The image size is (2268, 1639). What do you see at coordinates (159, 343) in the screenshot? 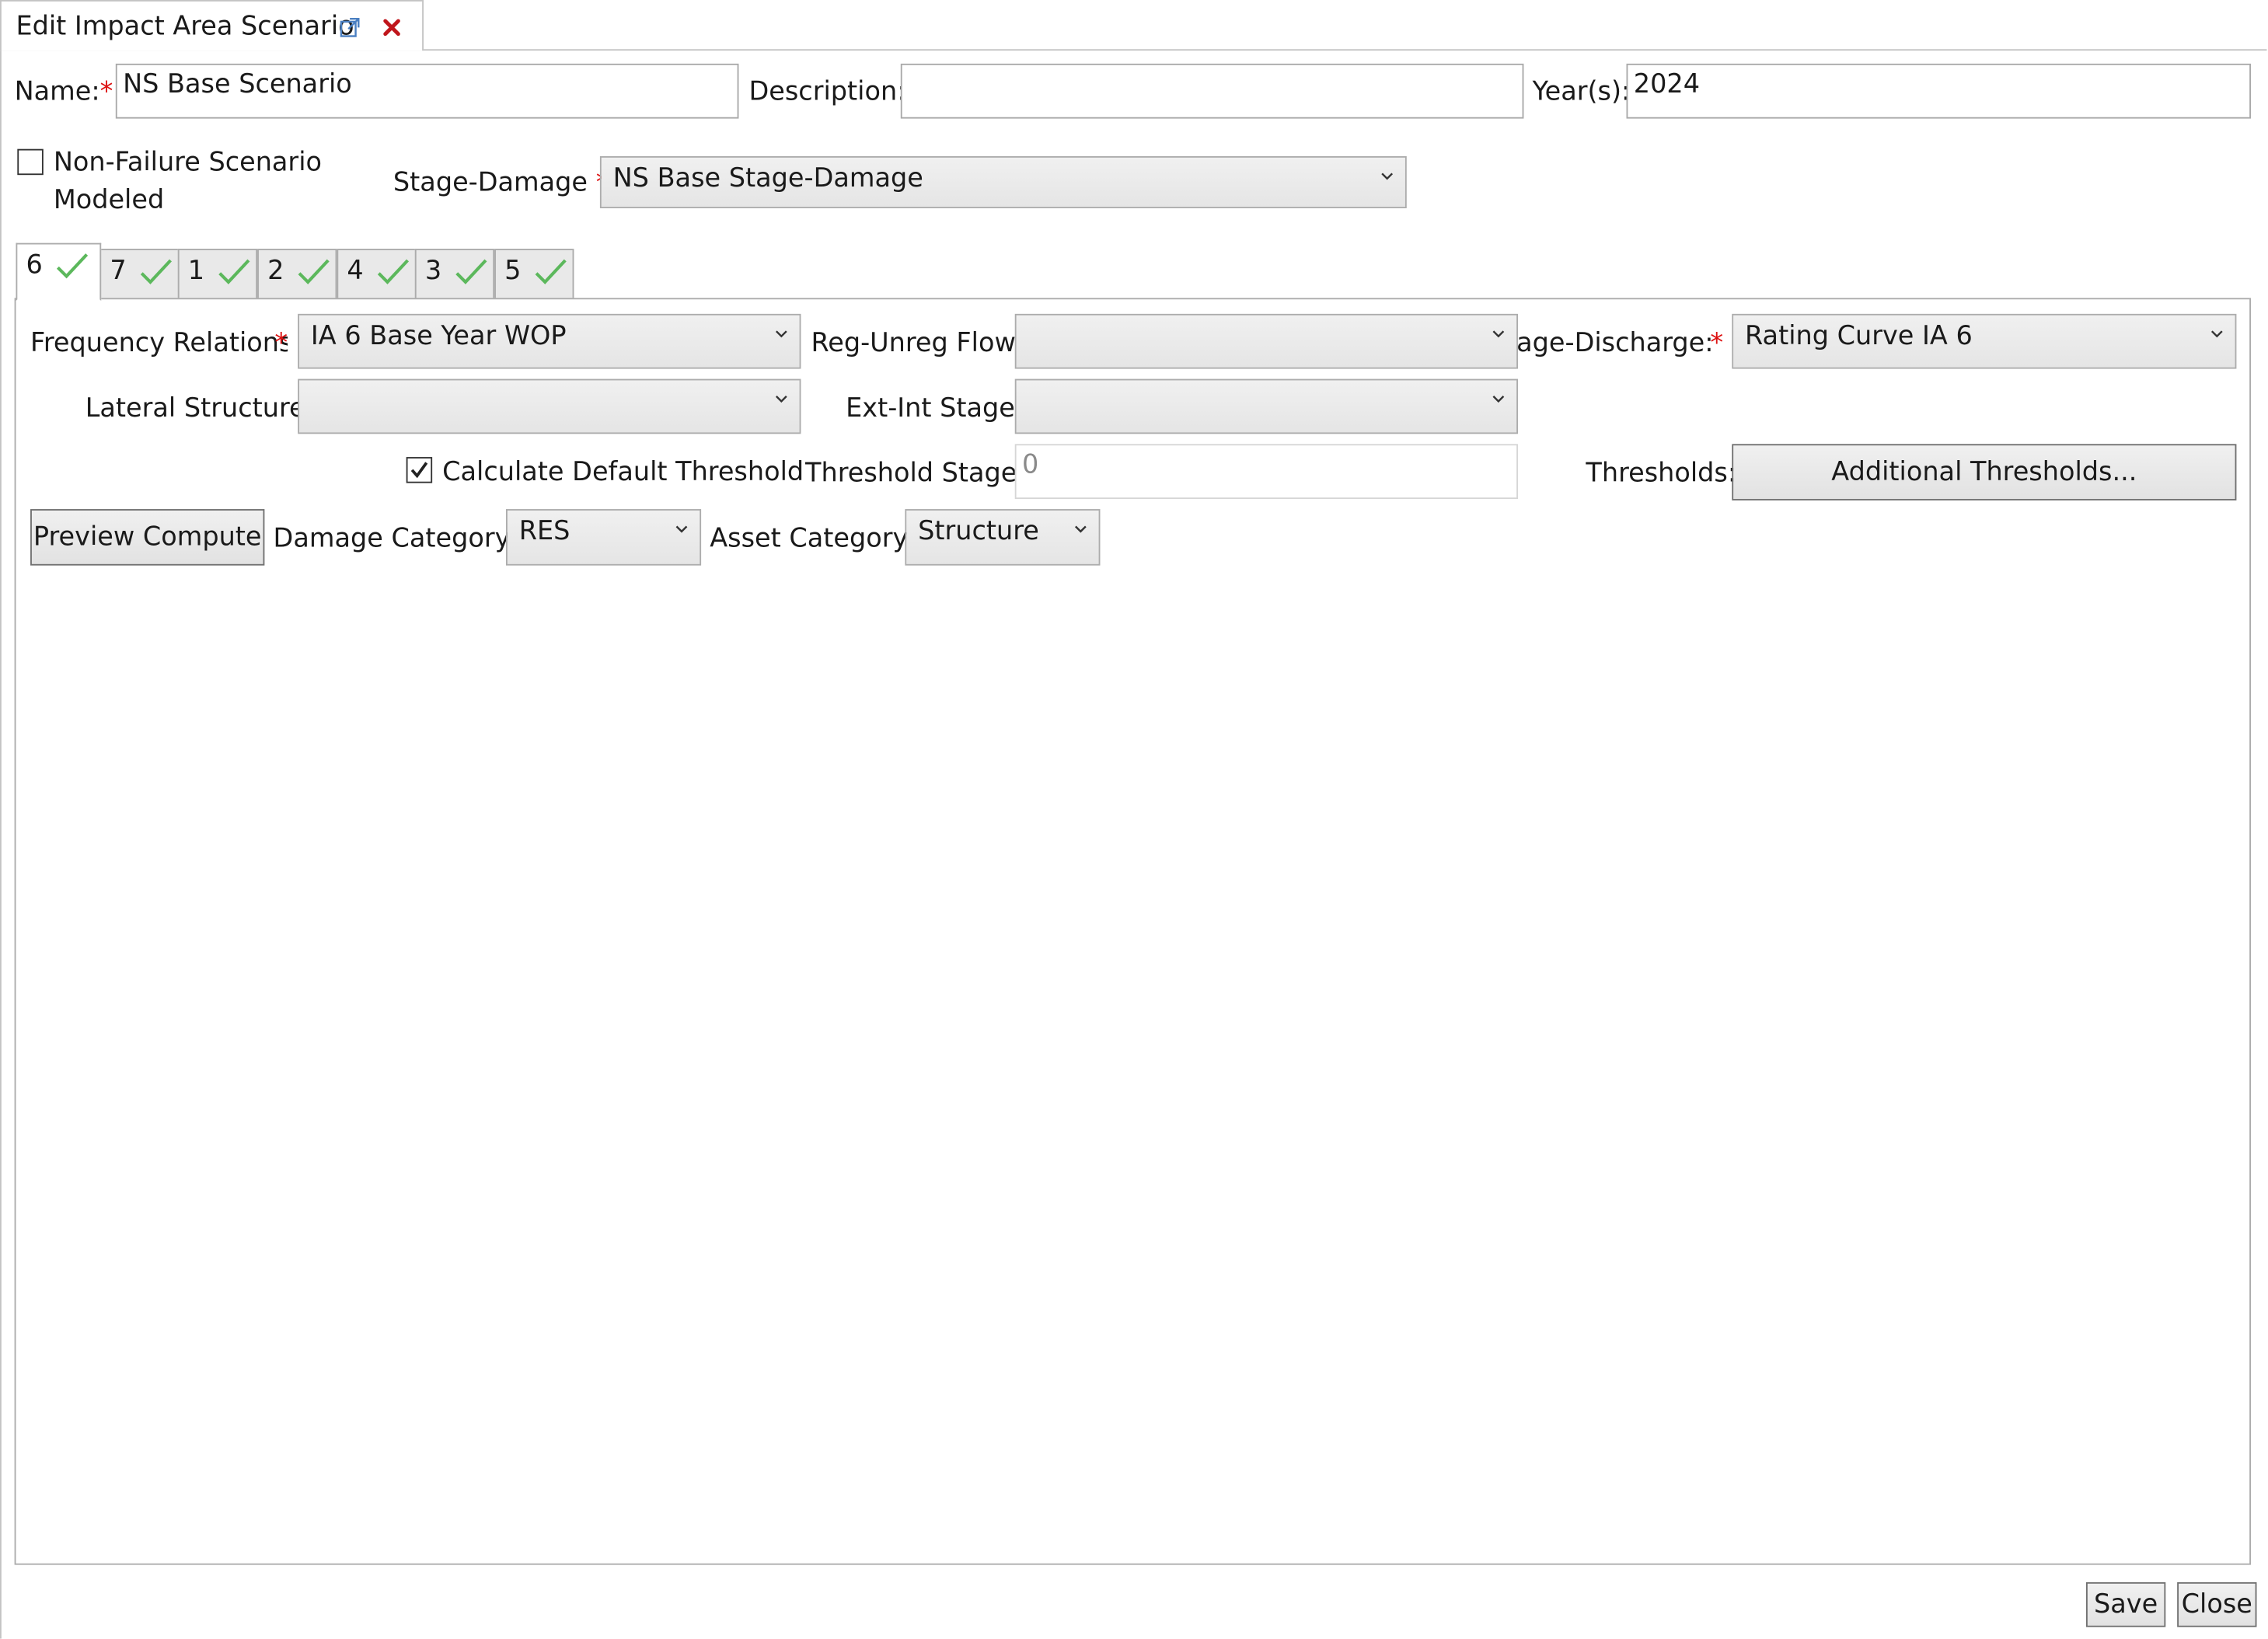
I see `frequency-relationship-label: Frequency Relations` at bounding box center [159, 343].